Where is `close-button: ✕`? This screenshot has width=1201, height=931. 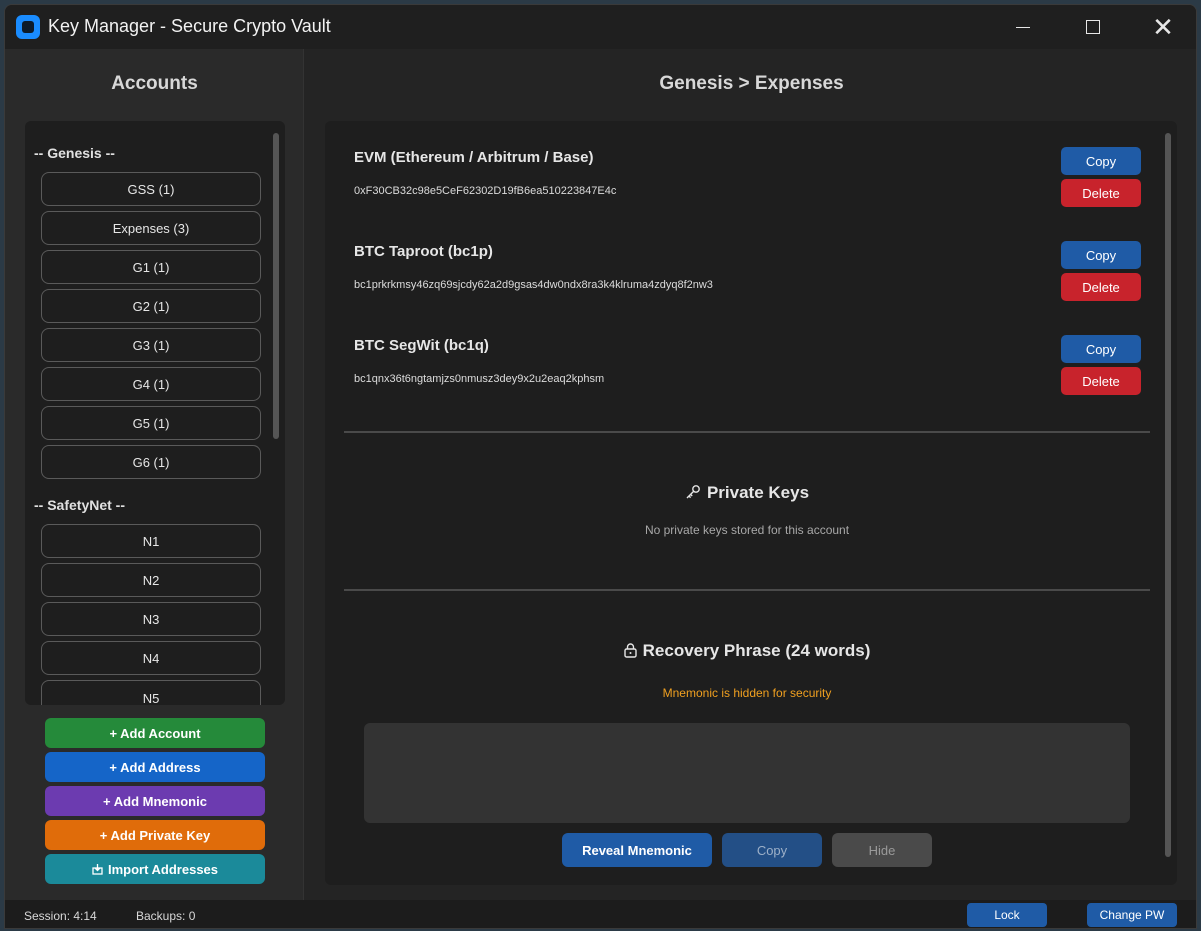 close-button: ✕ is located at coordinates (1162, 27).